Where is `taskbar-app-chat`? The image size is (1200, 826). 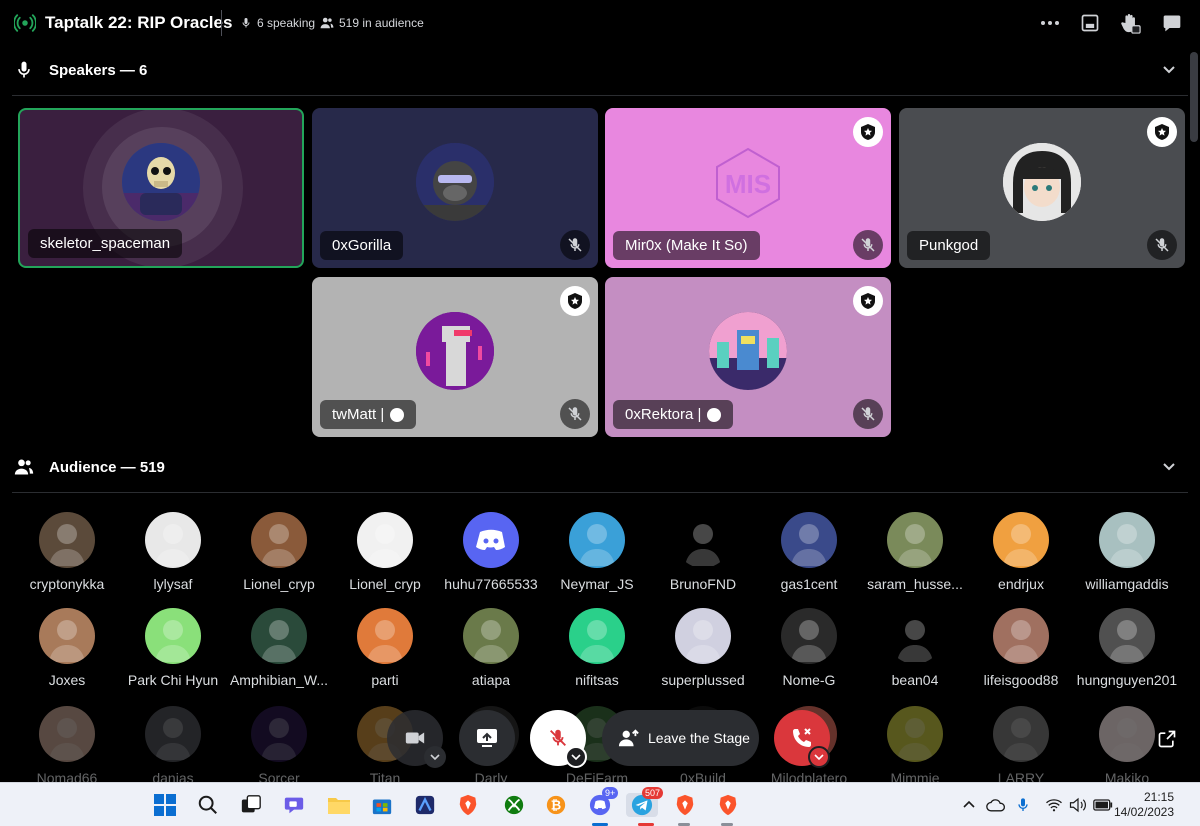
taskbar-app-chat is located at coordinates (294, 805).